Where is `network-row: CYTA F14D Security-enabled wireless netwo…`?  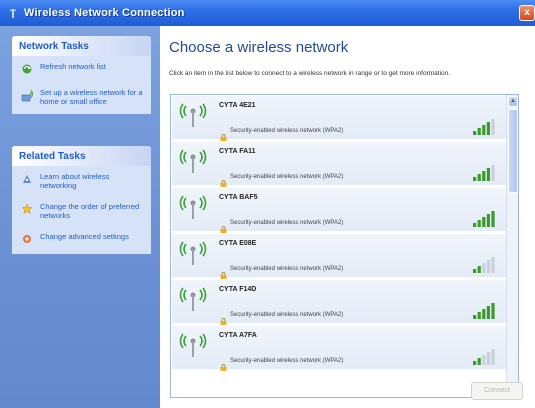
network-row: CYTA F14D Security-enabled wireless netwo… is located at coordinates (339, 302).